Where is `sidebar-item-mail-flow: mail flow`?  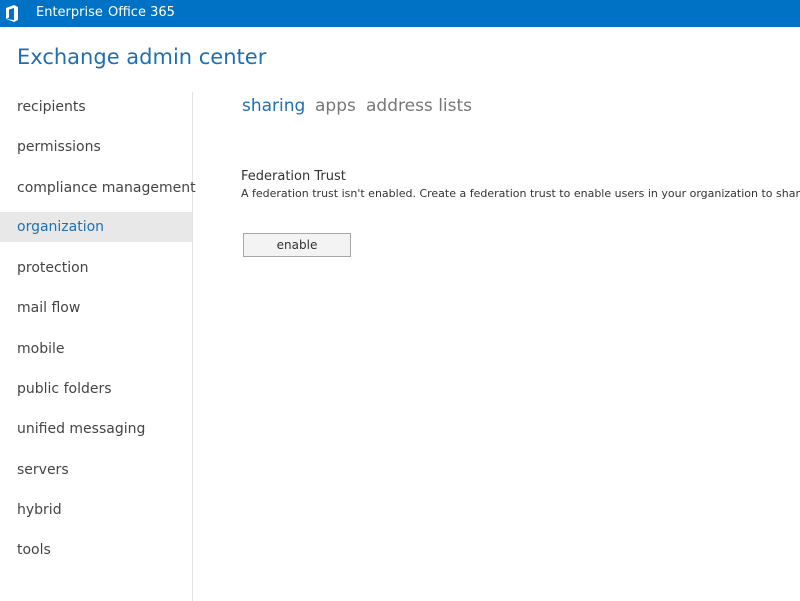 sidebar-item-mail-flow: mail flow is located at coordinates (96, 308).